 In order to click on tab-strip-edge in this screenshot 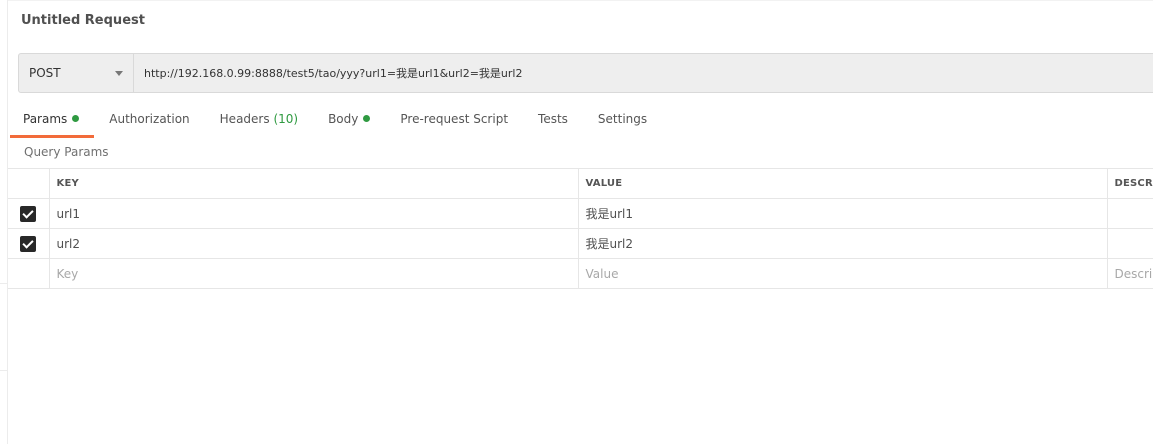, I will do `click(580, 0)`.